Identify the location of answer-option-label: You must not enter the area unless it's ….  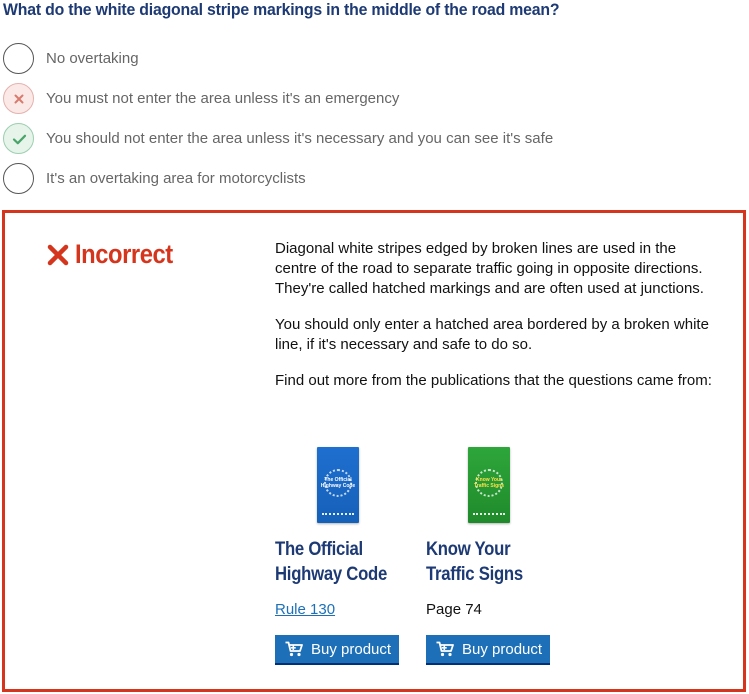
(223, 98).